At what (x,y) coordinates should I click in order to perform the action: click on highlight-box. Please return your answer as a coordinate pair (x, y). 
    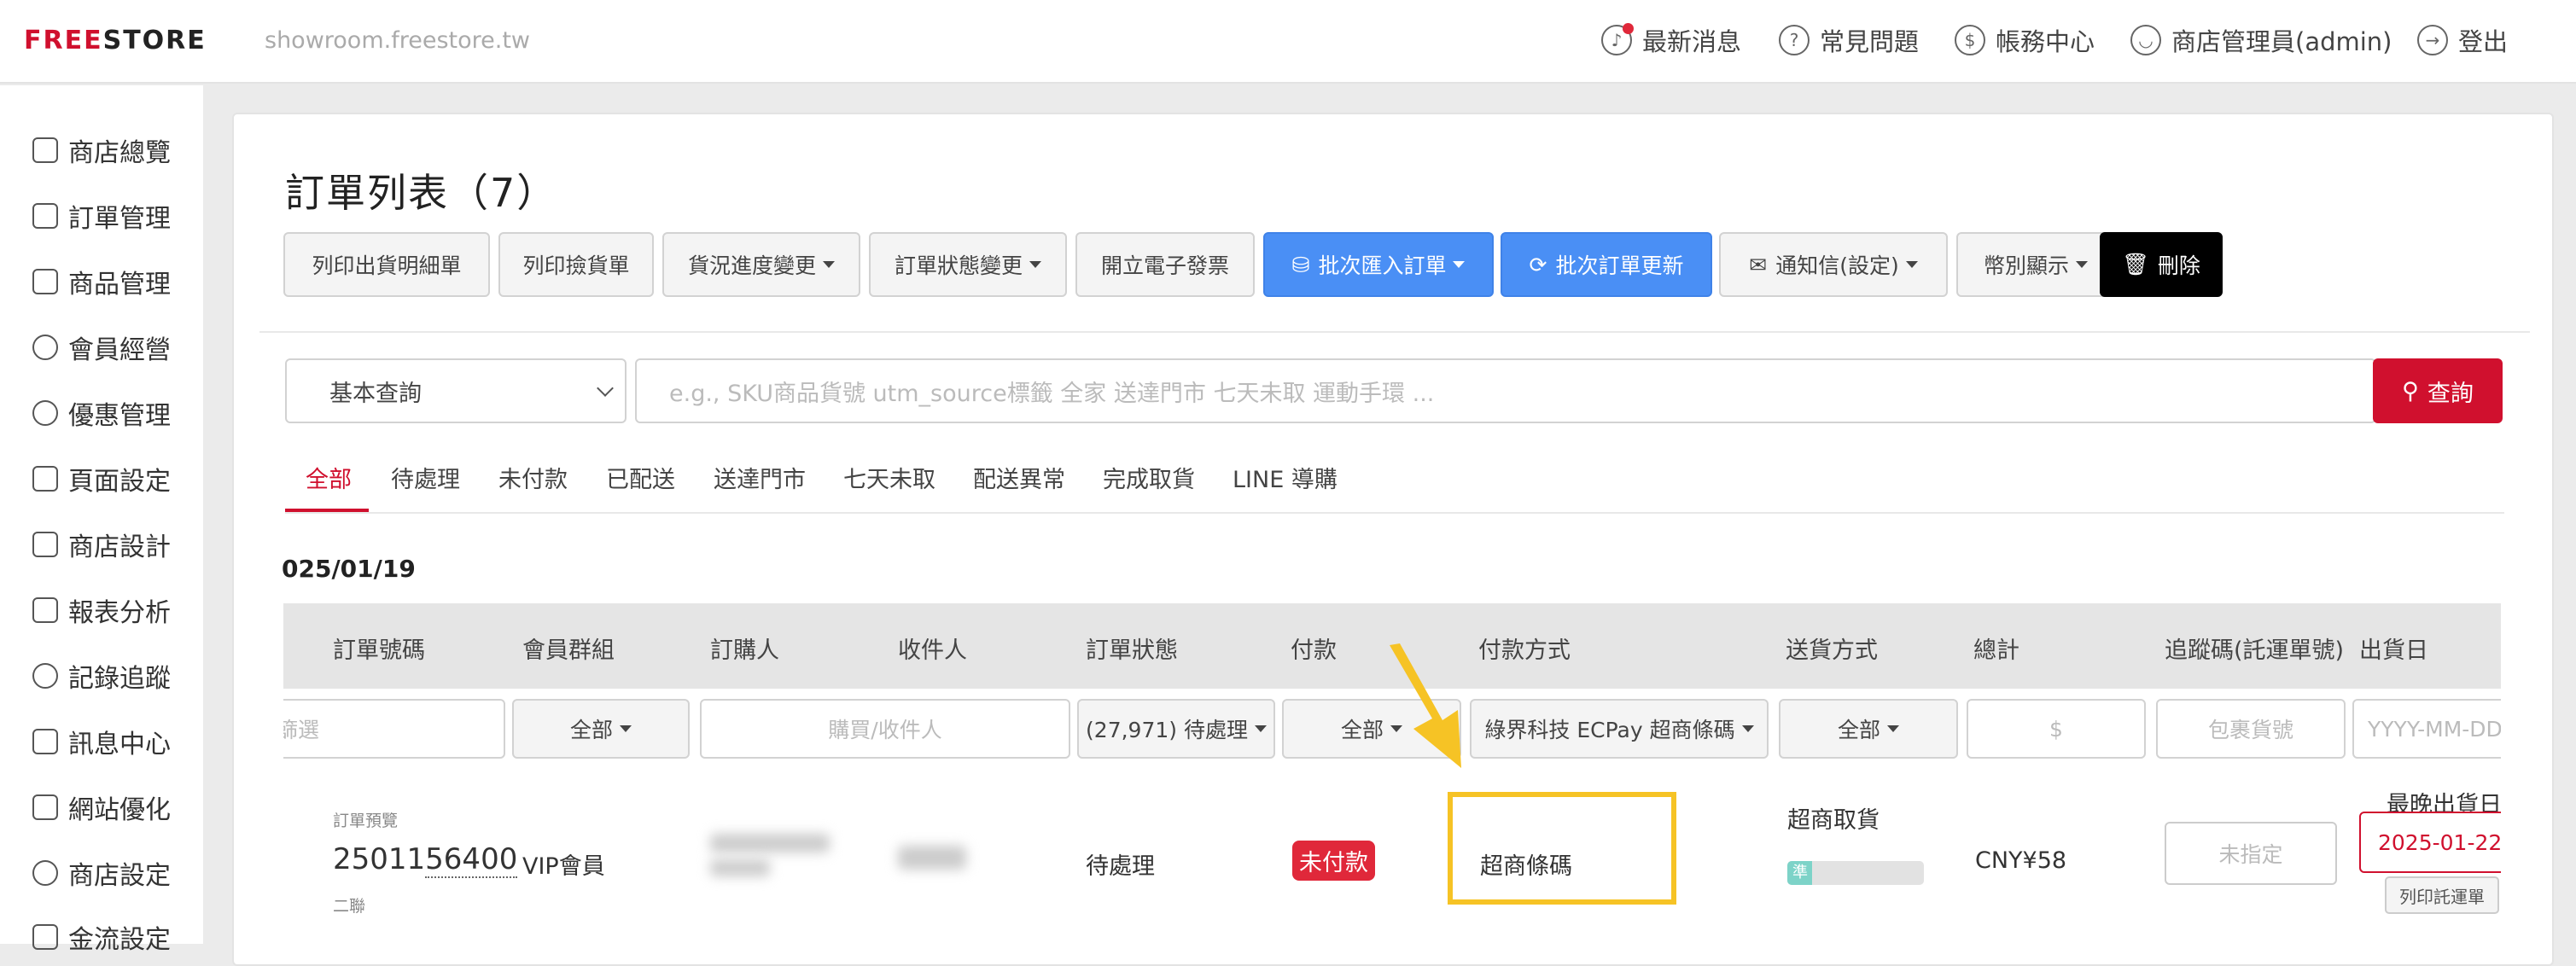
    Looking at the image, I should click on (1562, 848).